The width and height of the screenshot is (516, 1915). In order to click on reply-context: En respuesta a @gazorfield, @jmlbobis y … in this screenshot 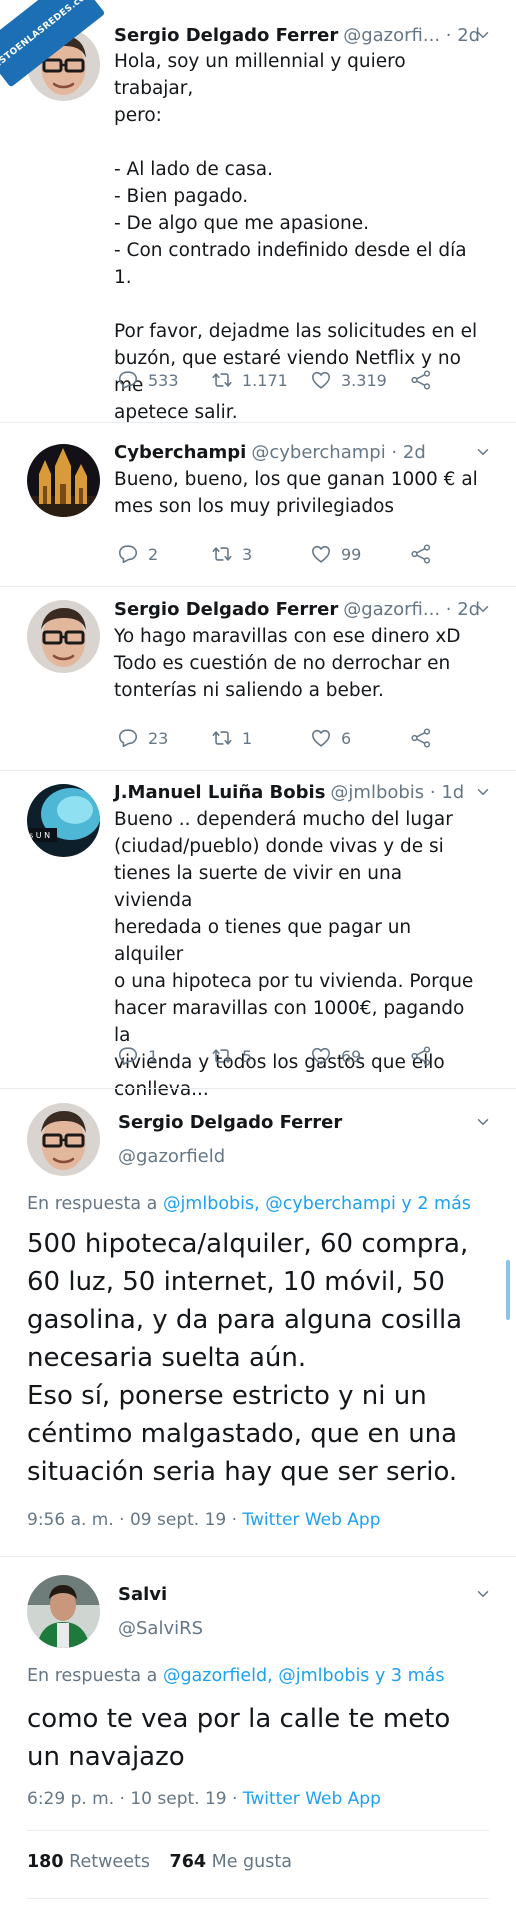, I will do `click(235, 1676)`.